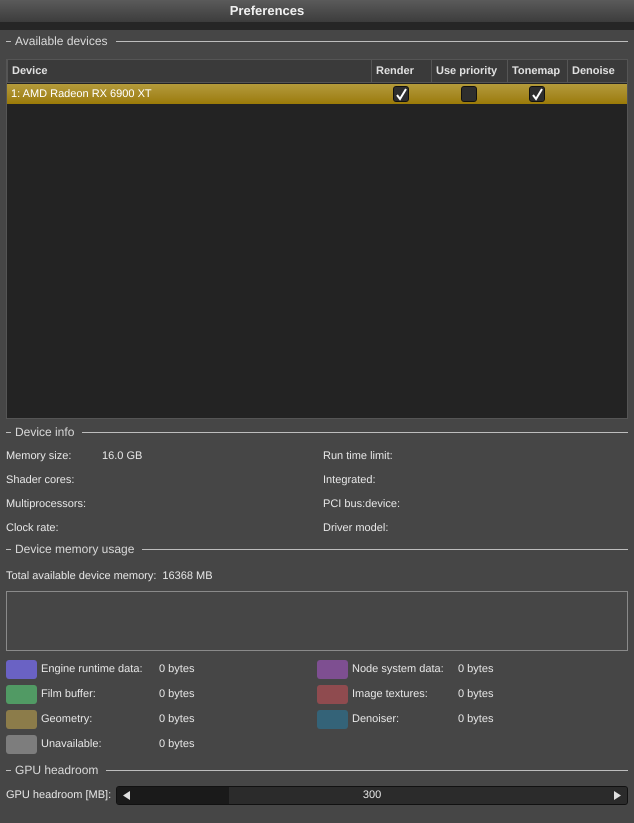 The width and height of the screenshot is (634, 823). Describe the element at coordinates (187, 576) in the screenshot. I see `total-memory-value: 16368 MB` at that location.